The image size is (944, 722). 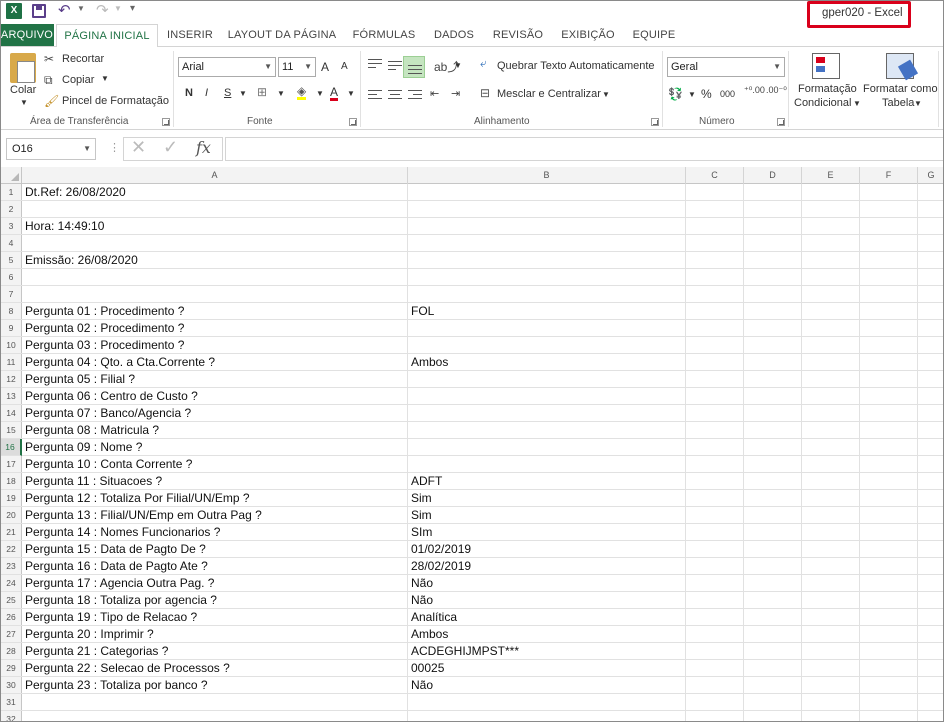 I want to click on row-header: 13, so click(x=11, y=396).